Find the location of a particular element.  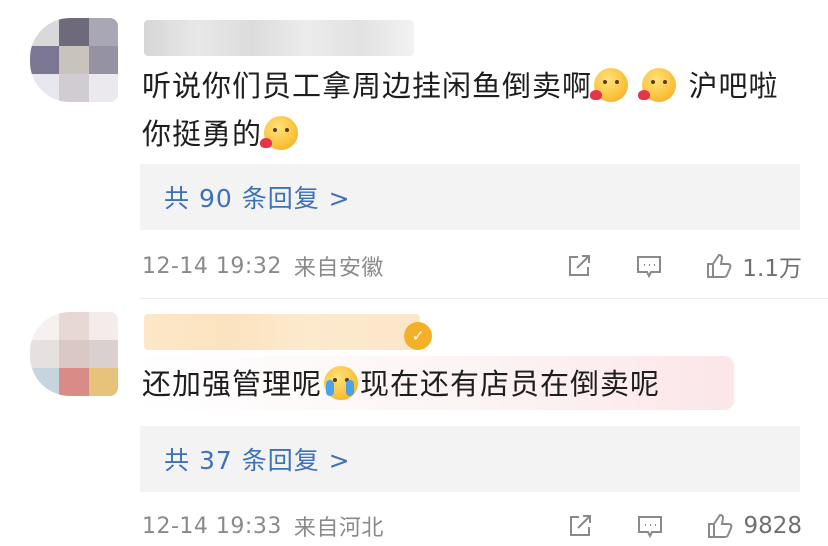

divider is located at coordinates (484, 298).